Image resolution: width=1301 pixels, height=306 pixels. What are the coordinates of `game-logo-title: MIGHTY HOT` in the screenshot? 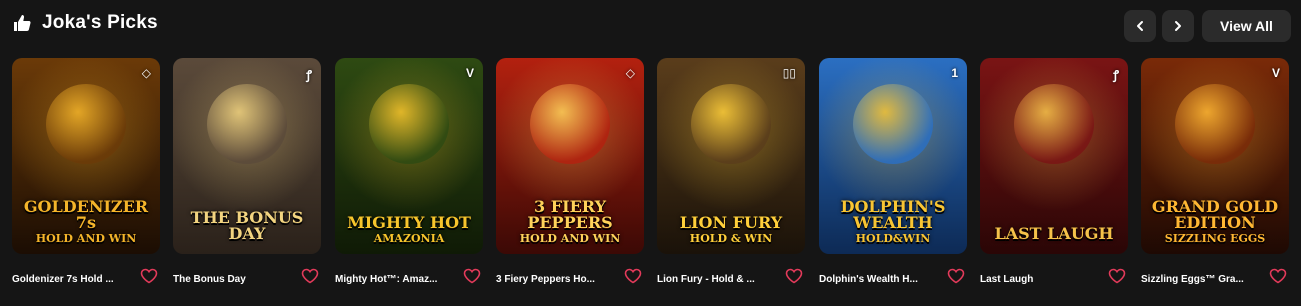 It's located at (409, 222).